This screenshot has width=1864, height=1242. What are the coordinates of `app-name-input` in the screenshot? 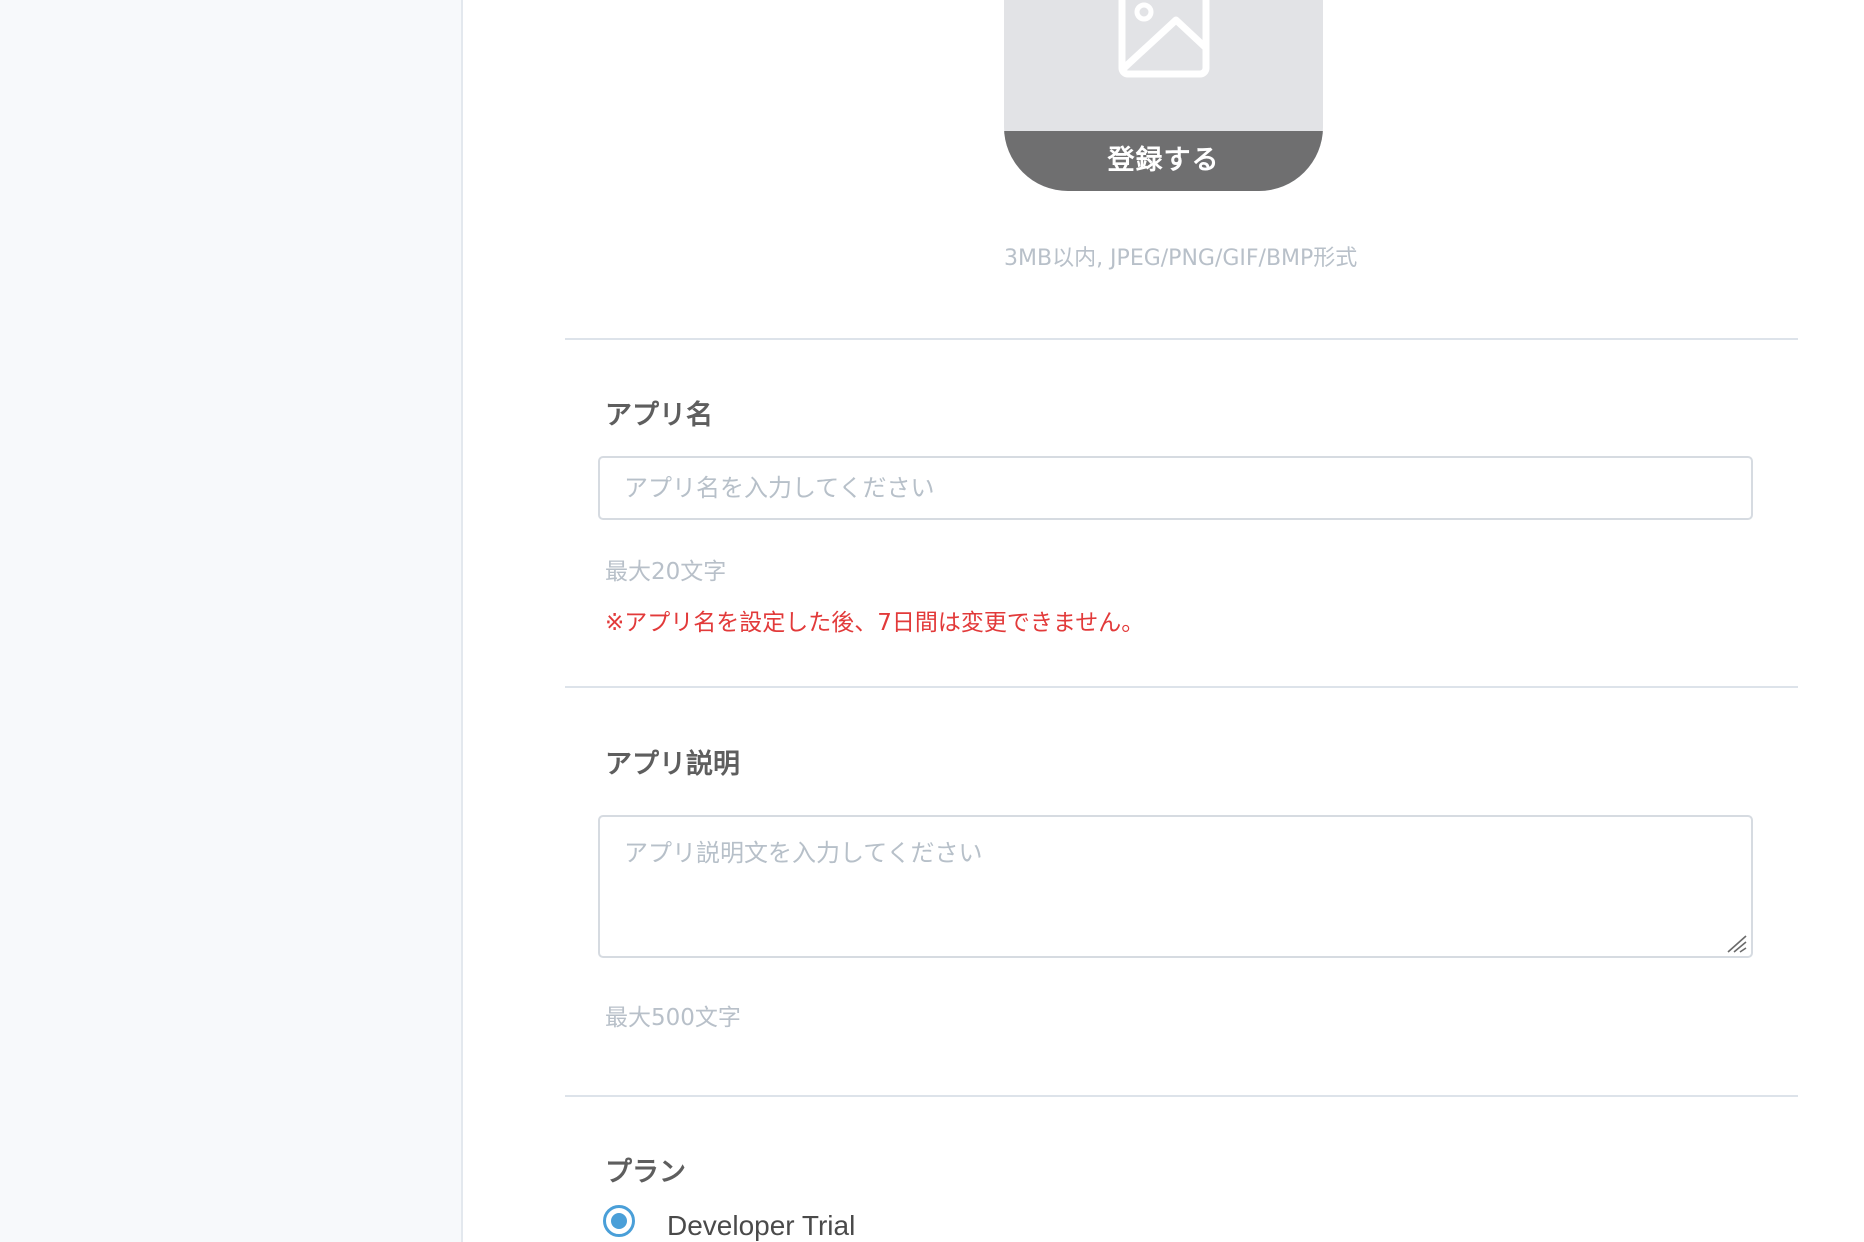 It's located at (1175, 488).